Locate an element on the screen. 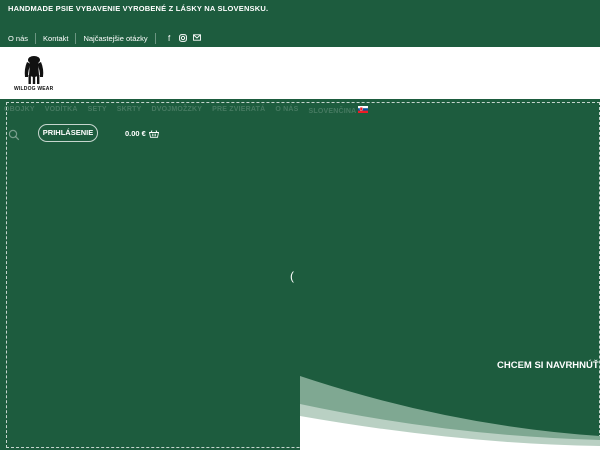  top-nav: O nás Kontakt Najčastejšie otázky f is located at coordinates (105, 38).